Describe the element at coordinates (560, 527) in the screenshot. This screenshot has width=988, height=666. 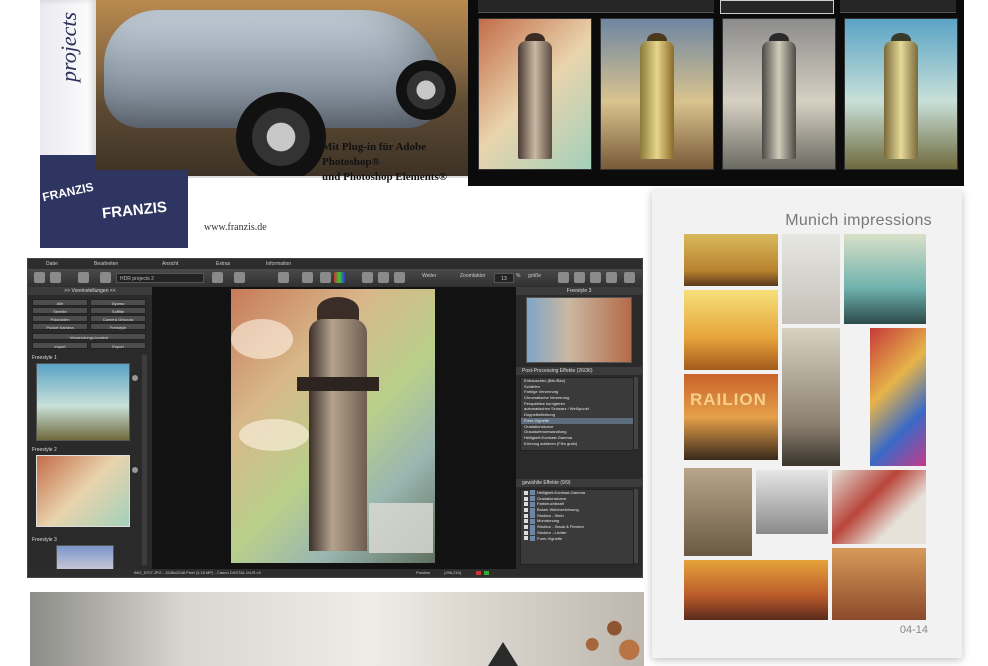
I see `chosen-effect-label: Struktur - Staub & Flecken` at that location.